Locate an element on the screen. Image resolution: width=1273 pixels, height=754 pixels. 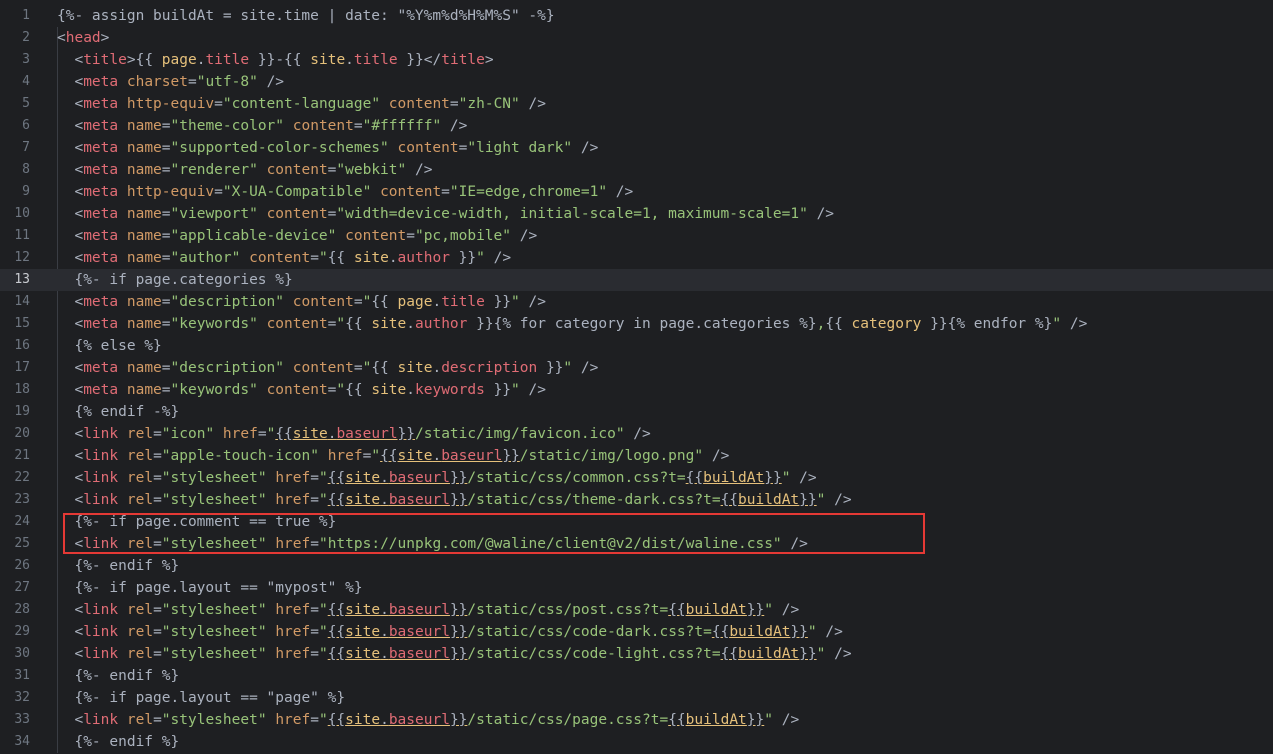
code-line: 19 {% endif -%} is located at coordinates (636, 412).